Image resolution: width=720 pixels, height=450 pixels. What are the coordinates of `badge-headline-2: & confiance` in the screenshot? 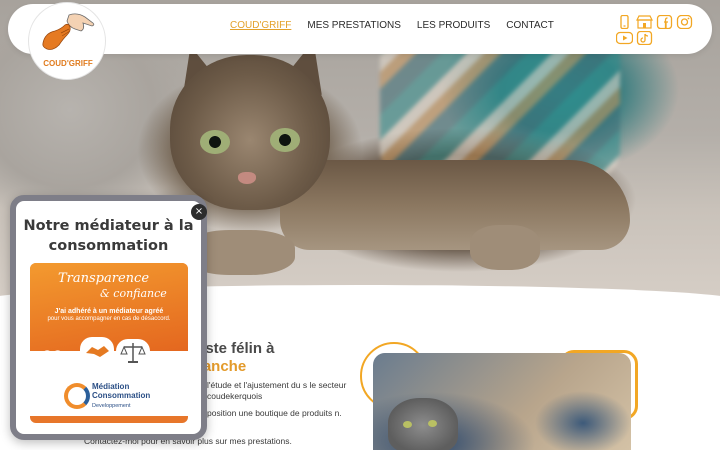 It's located at (133, 293).